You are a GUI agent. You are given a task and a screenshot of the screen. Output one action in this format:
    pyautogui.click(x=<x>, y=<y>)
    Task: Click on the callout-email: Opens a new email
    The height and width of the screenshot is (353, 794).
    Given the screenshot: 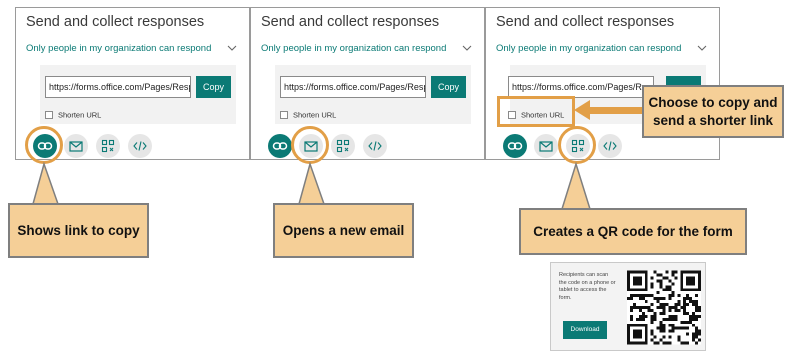 What is the action you would take?
    pyautogui.click(x=343, y=230)
    